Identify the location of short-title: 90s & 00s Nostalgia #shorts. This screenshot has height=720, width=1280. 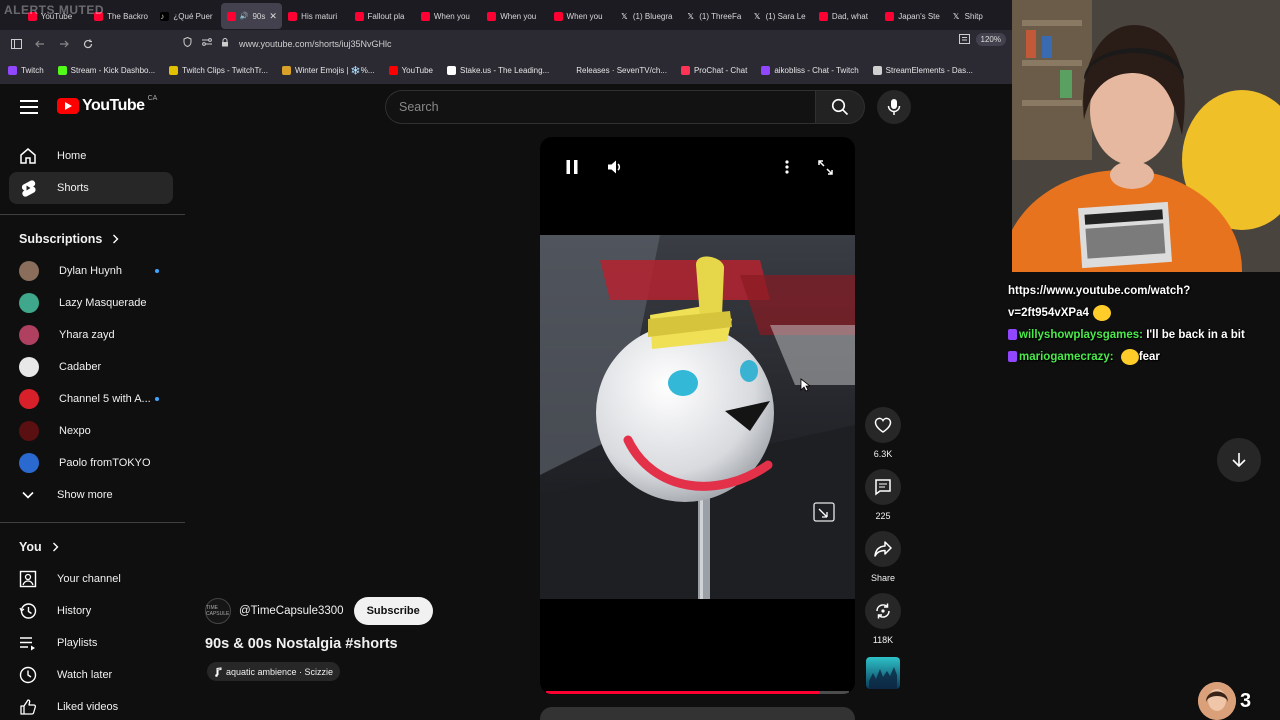
(301, 644).